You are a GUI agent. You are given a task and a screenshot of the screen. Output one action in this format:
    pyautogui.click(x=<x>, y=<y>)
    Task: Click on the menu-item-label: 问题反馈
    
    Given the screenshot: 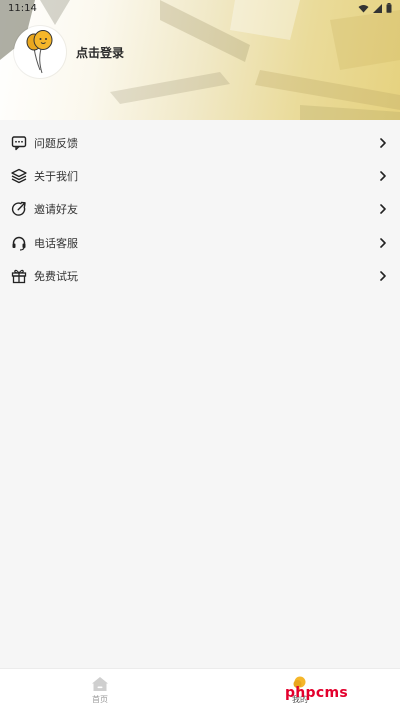 What is the action you would take?
    pyautogui.click(x=56, y=143)
    